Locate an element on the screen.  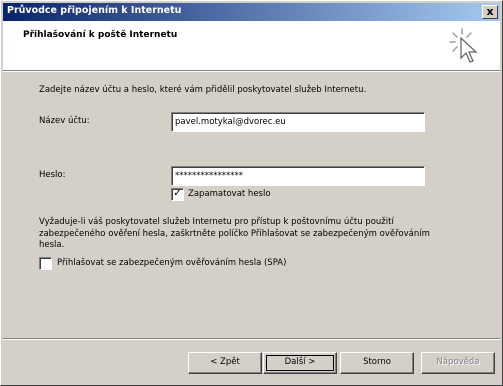
close-icon: x is located at coordinates (490, 11).